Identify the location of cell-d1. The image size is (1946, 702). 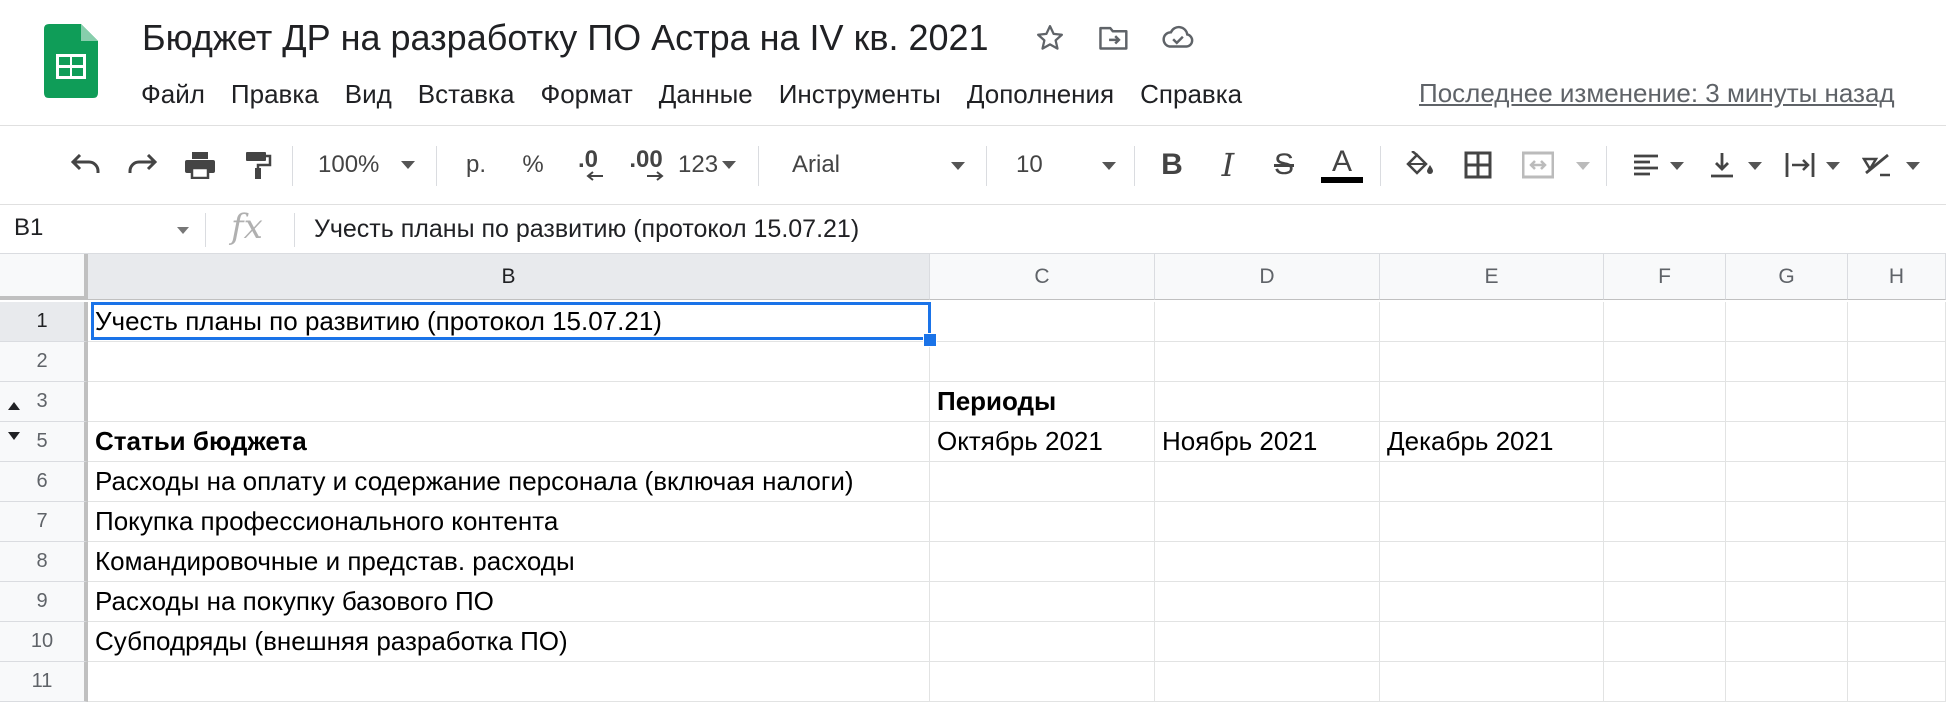
(1267, 322).